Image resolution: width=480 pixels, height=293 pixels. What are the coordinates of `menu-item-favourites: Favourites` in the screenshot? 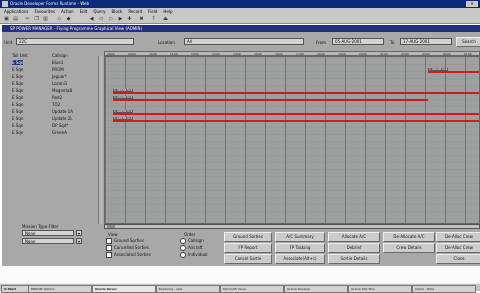 It's located at (44, 11).